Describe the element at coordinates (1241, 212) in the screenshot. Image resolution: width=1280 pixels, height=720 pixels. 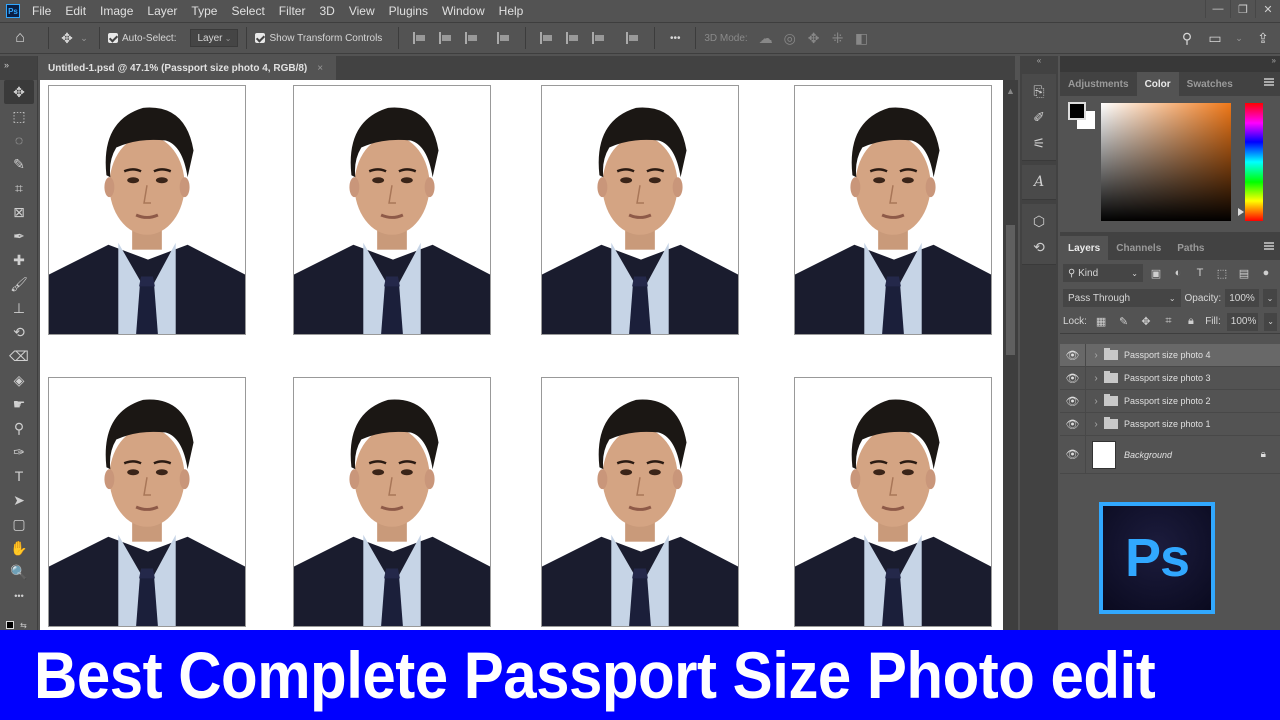
I see `hue-slider-handle` at that location.